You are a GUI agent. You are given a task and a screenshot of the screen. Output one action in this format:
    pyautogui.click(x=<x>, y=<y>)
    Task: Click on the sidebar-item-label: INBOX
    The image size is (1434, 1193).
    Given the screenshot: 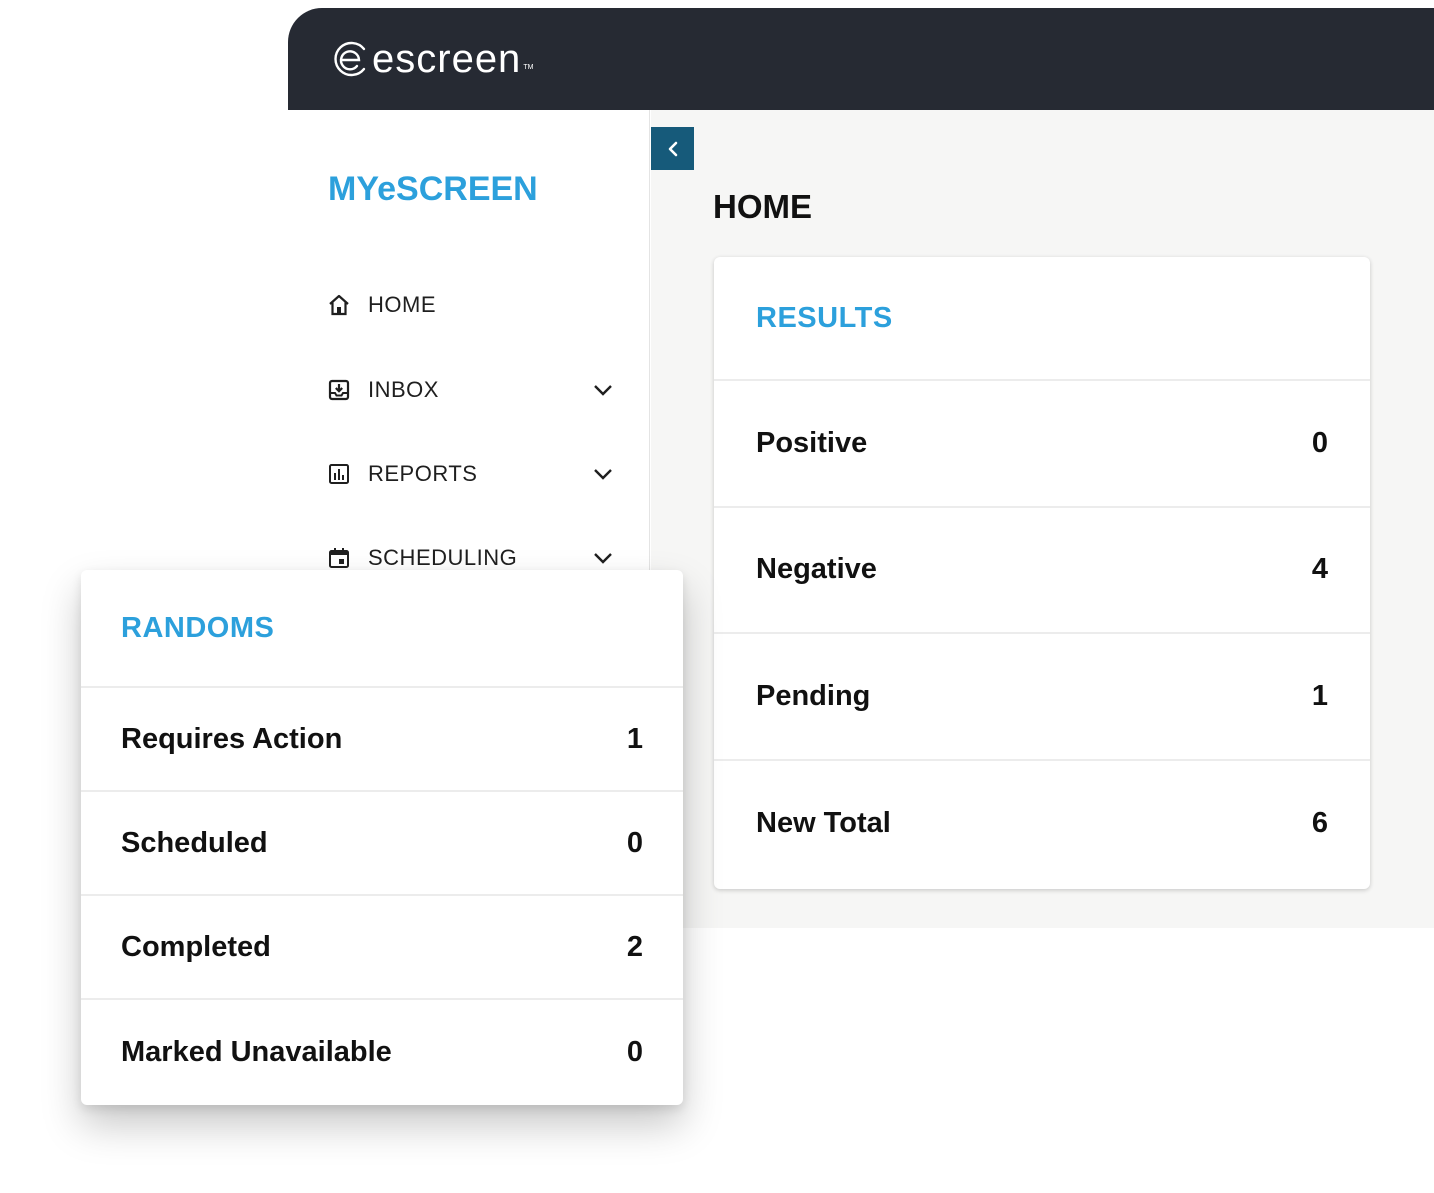 What is the action you would take?
    pyautogui.click(x=403, y=389)
    